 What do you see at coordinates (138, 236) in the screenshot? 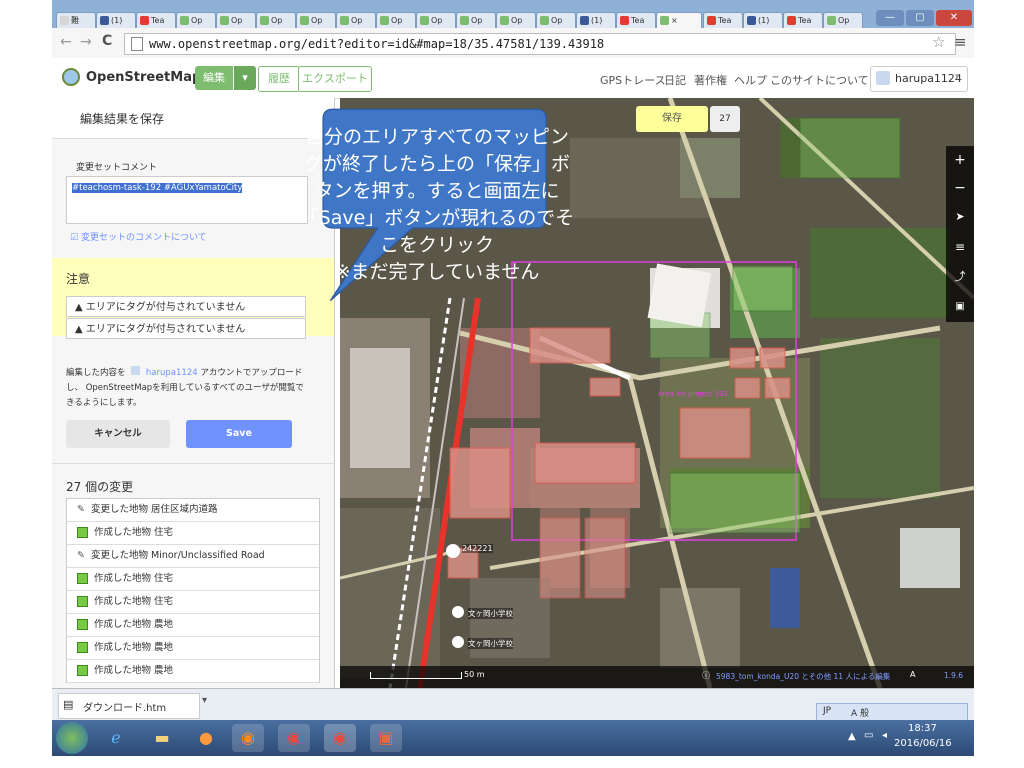
I see `comment-help-link: ☑ 変更セットのコメントについて` at bounding box center [138, 236].